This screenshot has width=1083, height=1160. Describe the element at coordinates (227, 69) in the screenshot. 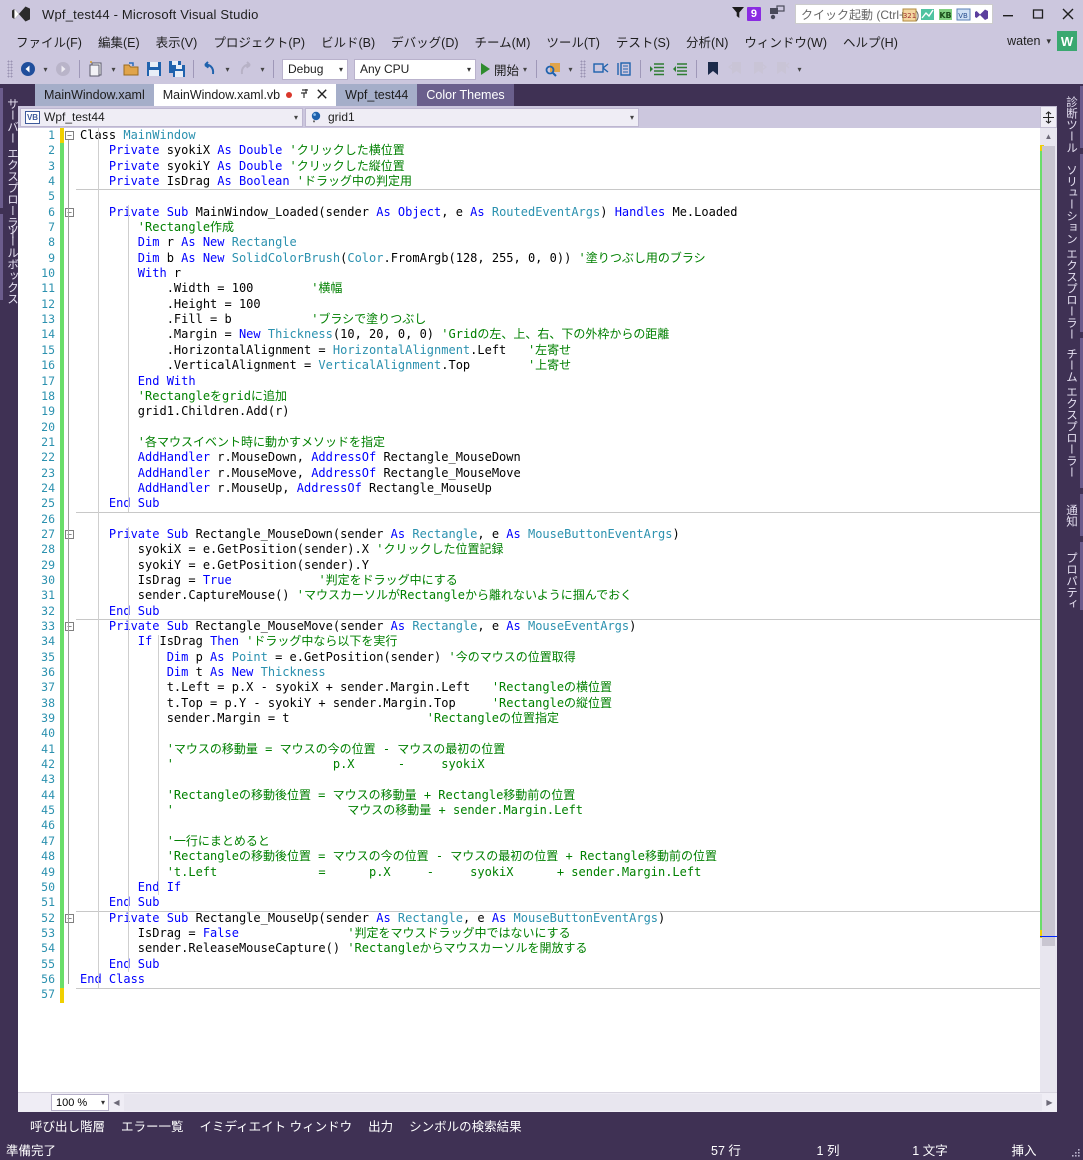

I see `undo-dropdown-caret: ▾` at that location.